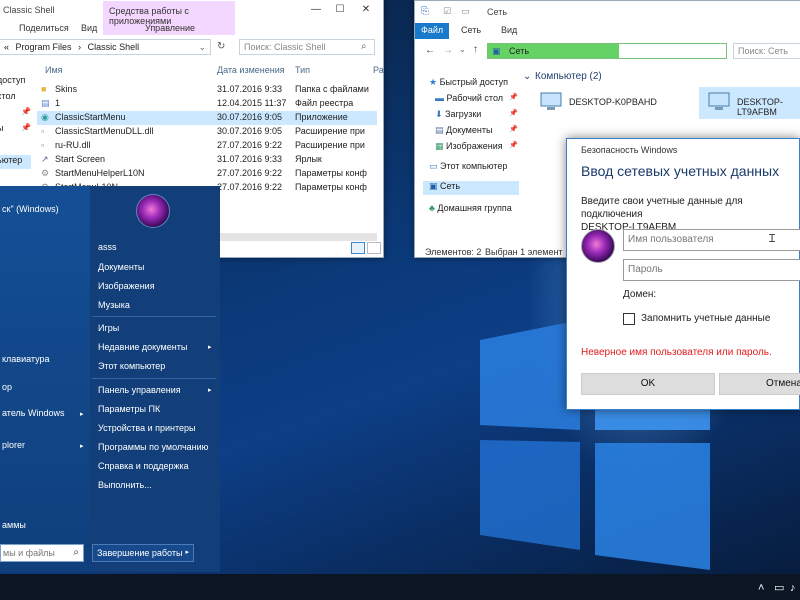  What do you see at coordinates (221, 46) in the screenshot?
I see `refresh-icon: ↻` at bounding box center [221, 46].